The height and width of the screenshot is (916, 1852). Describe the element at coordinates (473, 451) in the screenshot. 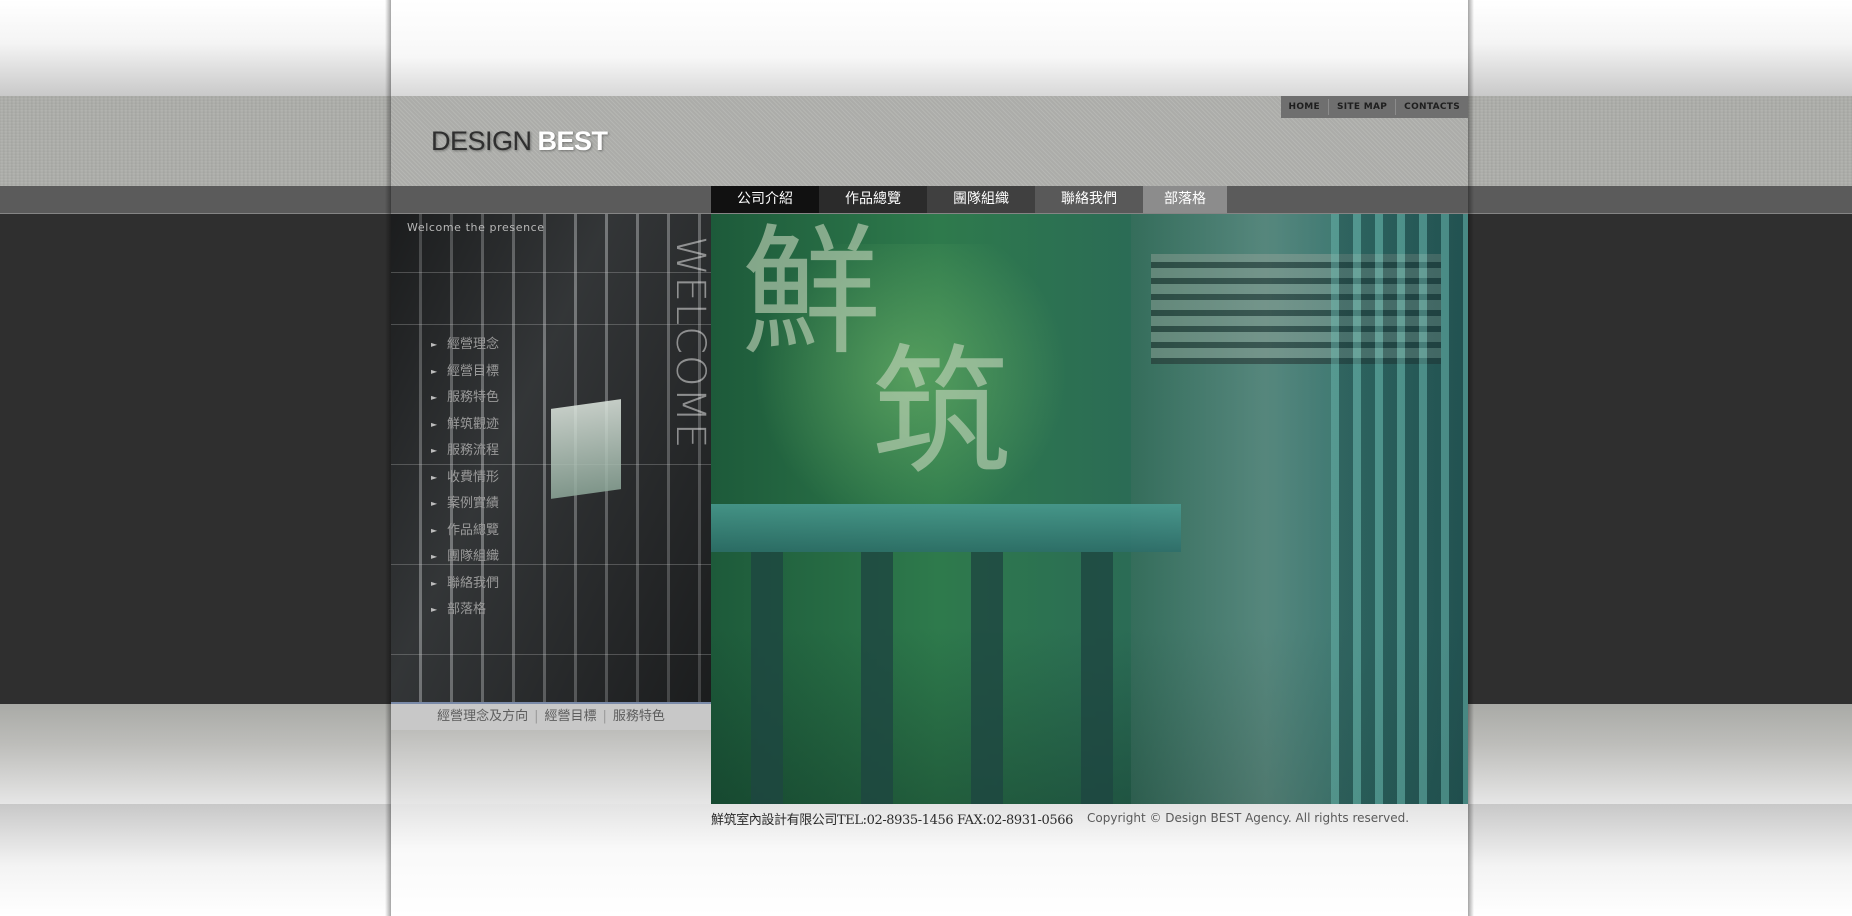

I see `sidebar-item-label: 服務流程` at that location.